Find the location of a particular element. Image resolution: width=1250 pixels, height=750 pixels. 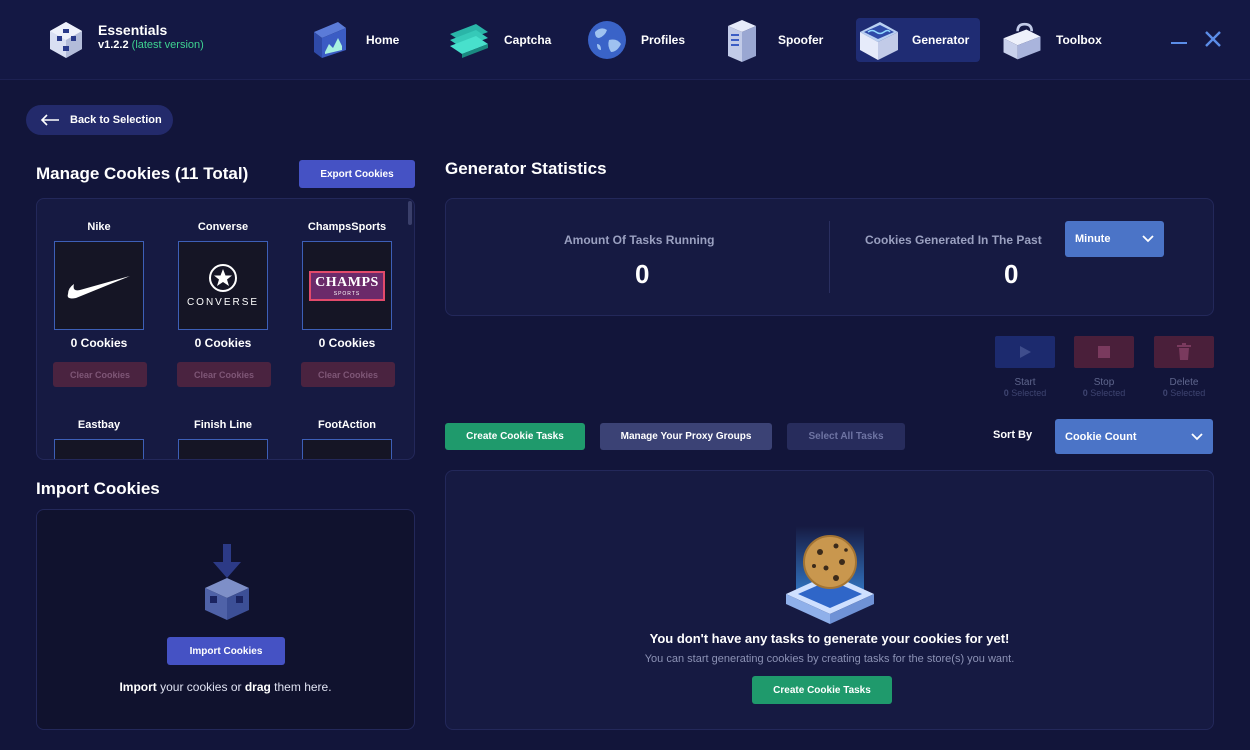

converse-wordmark: CONVERSE is located at coordinates (223, 302).